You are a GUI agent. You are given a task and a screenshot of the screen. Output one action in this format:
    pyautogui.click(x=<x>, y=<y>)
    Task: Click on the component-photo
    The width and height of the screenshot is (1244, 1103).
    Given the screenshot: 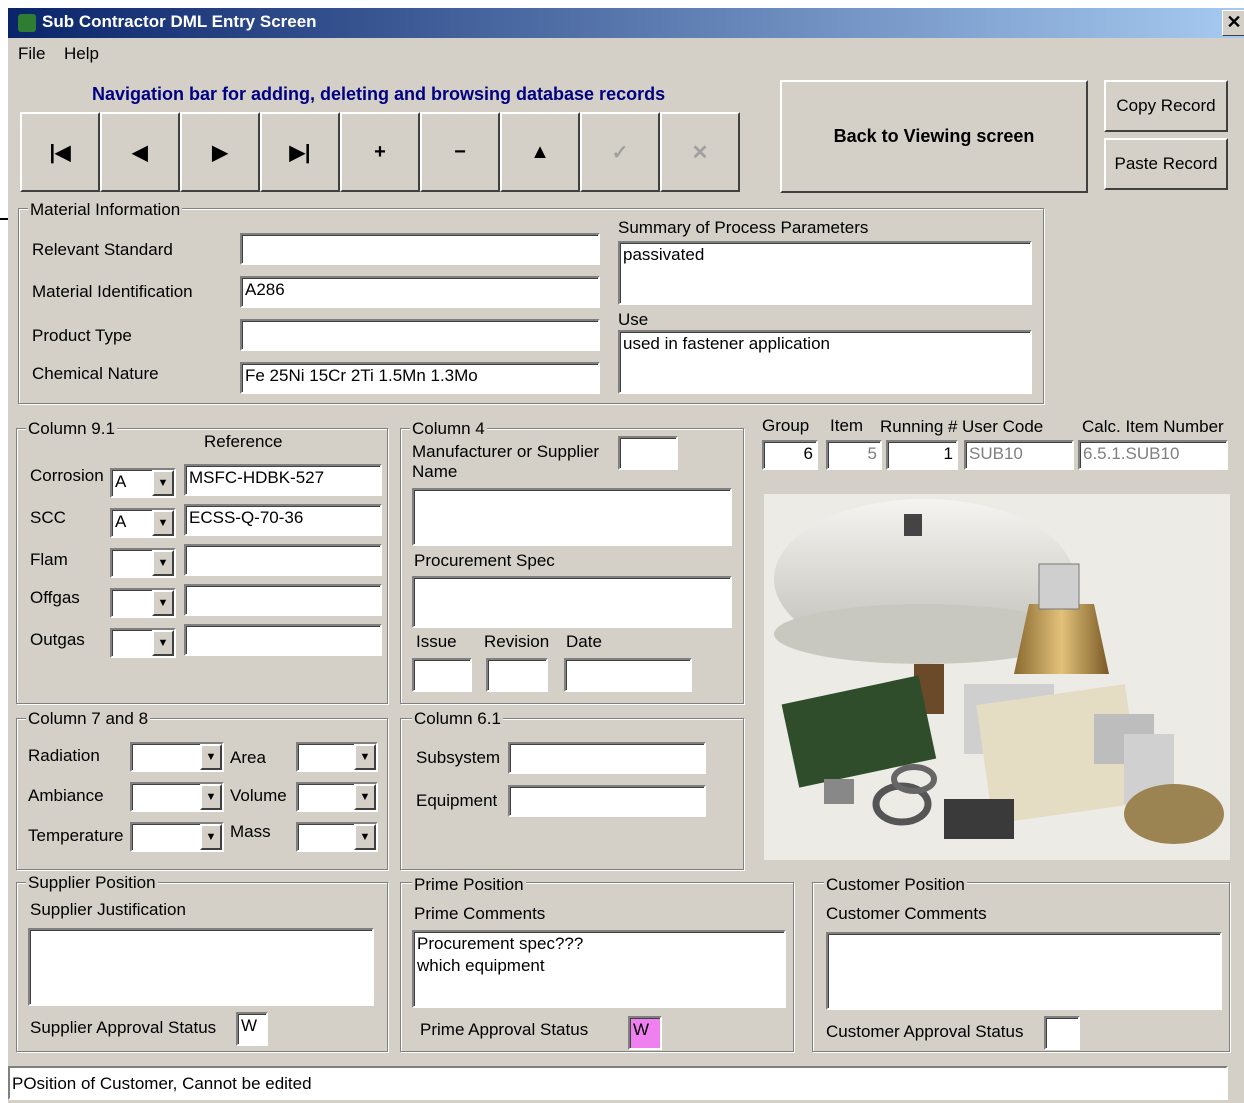 What is the action you would take?
    pyautogui.click(x=997, y=677)
    